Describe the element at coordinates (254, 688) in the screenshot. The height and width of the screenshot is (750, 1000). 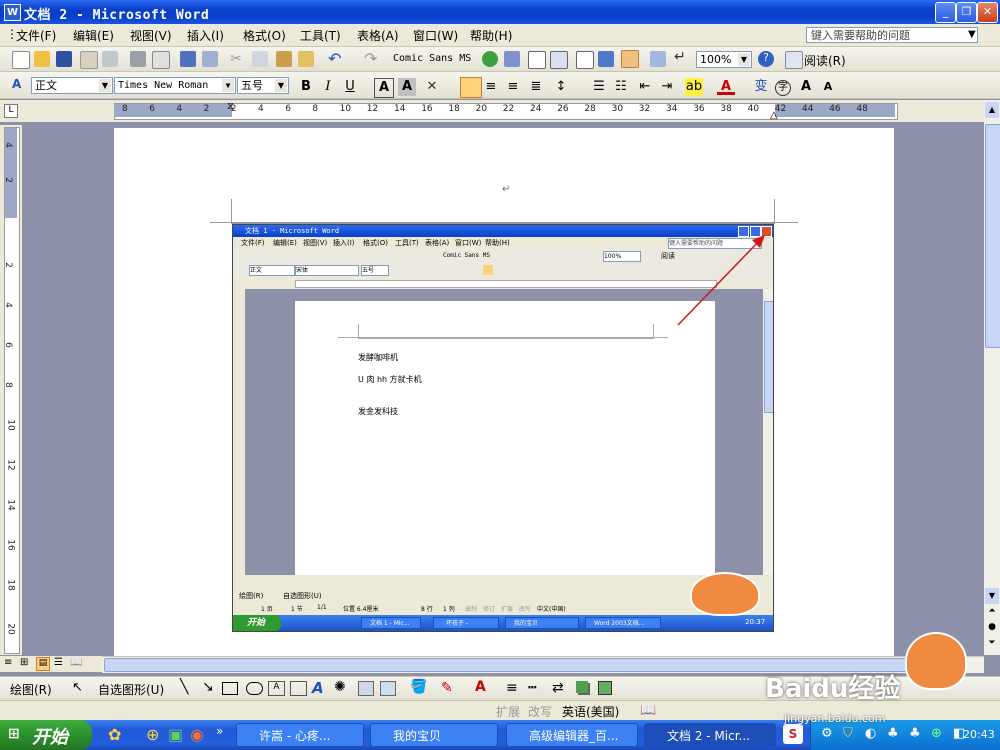
I see `oval-tool-icon` at that location.